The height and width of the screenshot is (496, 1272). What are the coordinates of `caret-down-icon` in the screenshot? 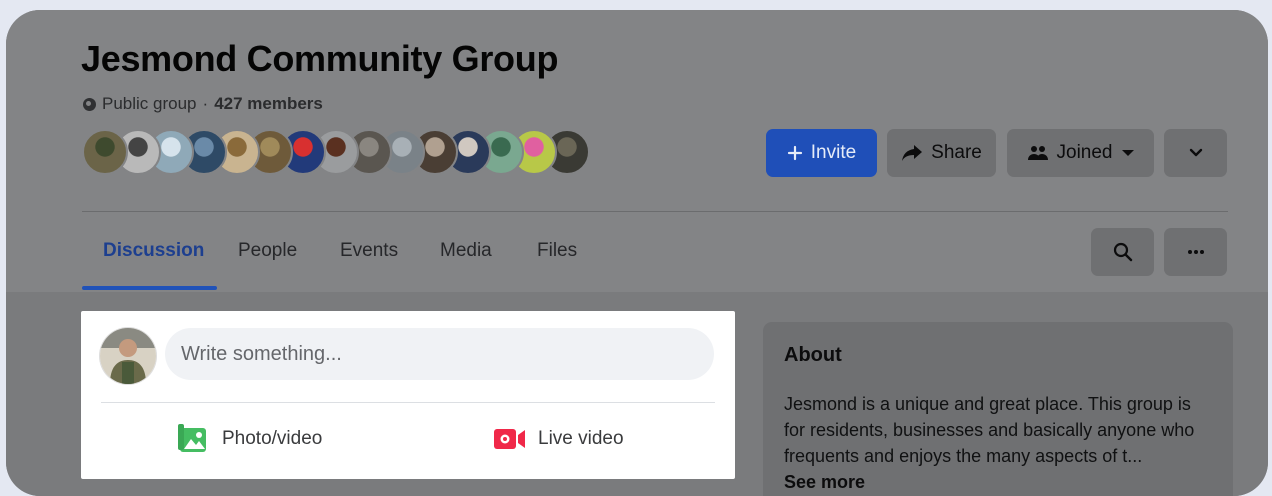 It's located at (1127, 153).